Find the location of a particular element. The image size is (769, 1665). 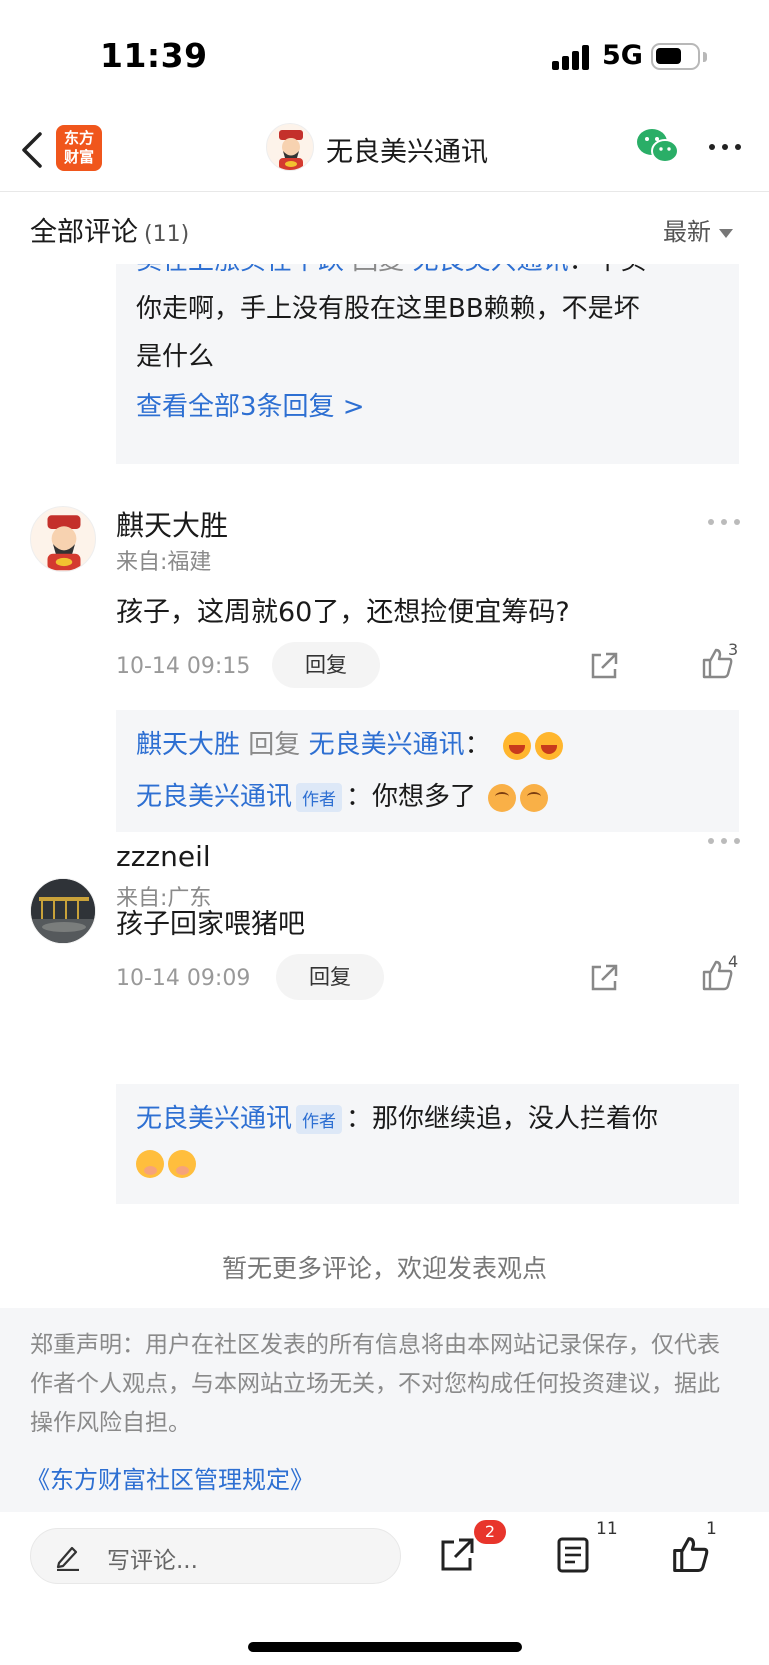

comment-count: 11 is located at coordinates (607, 1529).